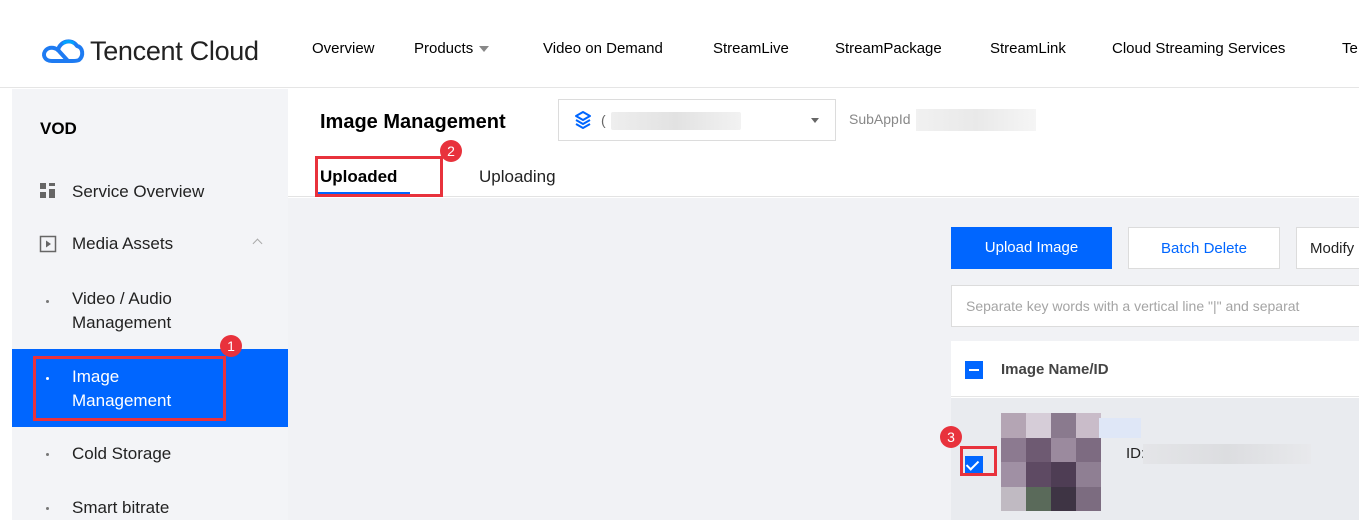 Image resolution: width=1359 pixels, height=523 pixels. I want to click on sidebar-item-media-assets: Media Assets, so click(150, 244).